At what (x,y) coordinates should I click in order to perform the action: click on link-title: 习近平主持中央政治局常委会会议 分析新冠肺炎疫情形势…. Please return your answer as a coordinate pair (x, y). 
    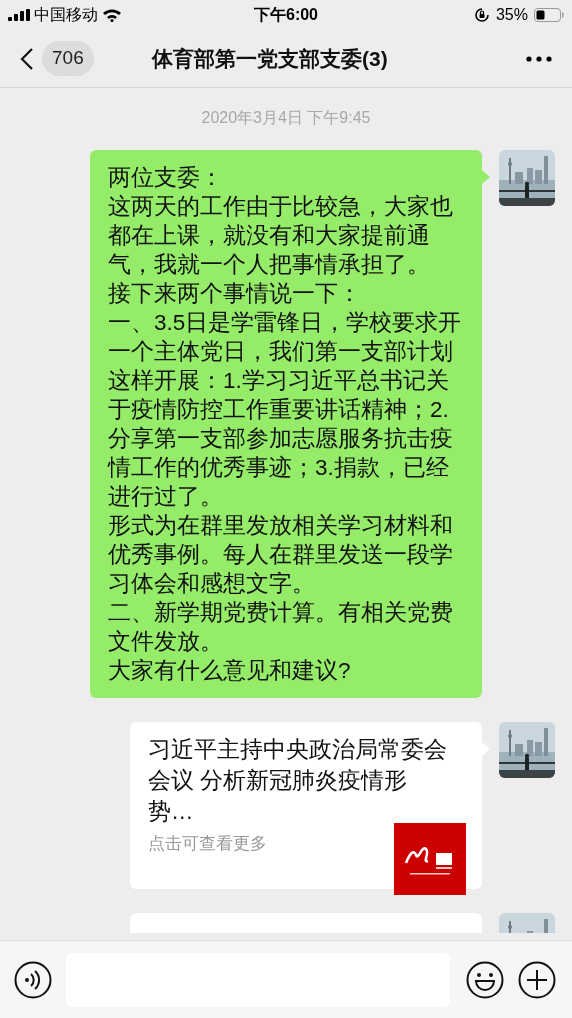
    Looking at the image, I should click on (298, 781).